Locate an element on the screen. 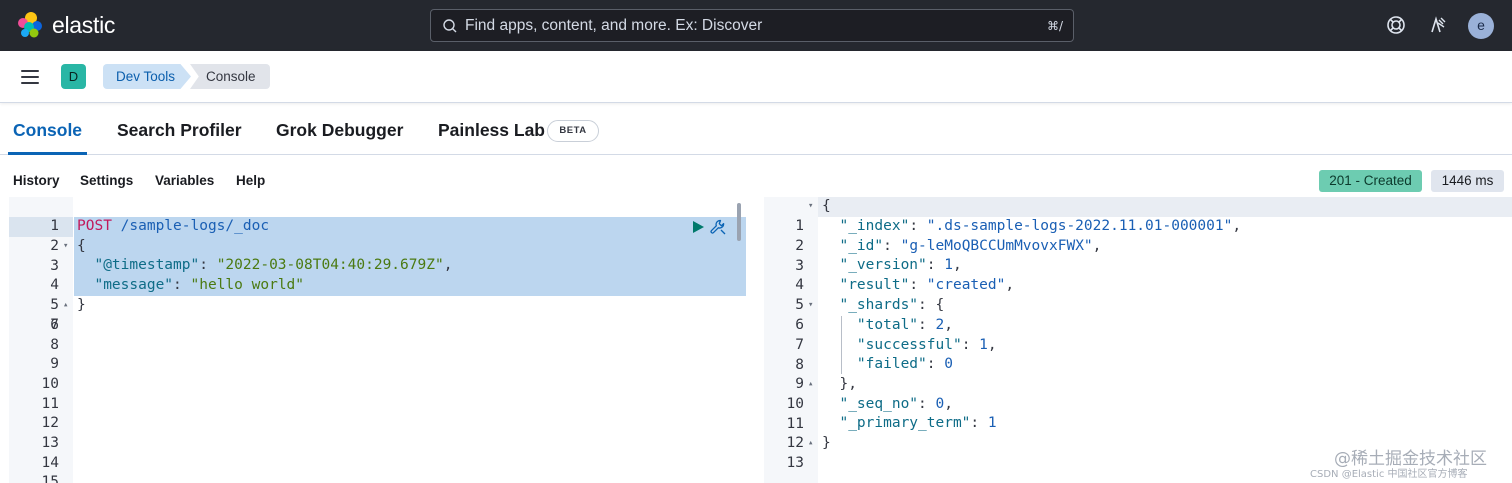 This screenshot has width=1512, height=483. response-line: 6 ▾ "_shards": { is located at coordinates (1138, 314).